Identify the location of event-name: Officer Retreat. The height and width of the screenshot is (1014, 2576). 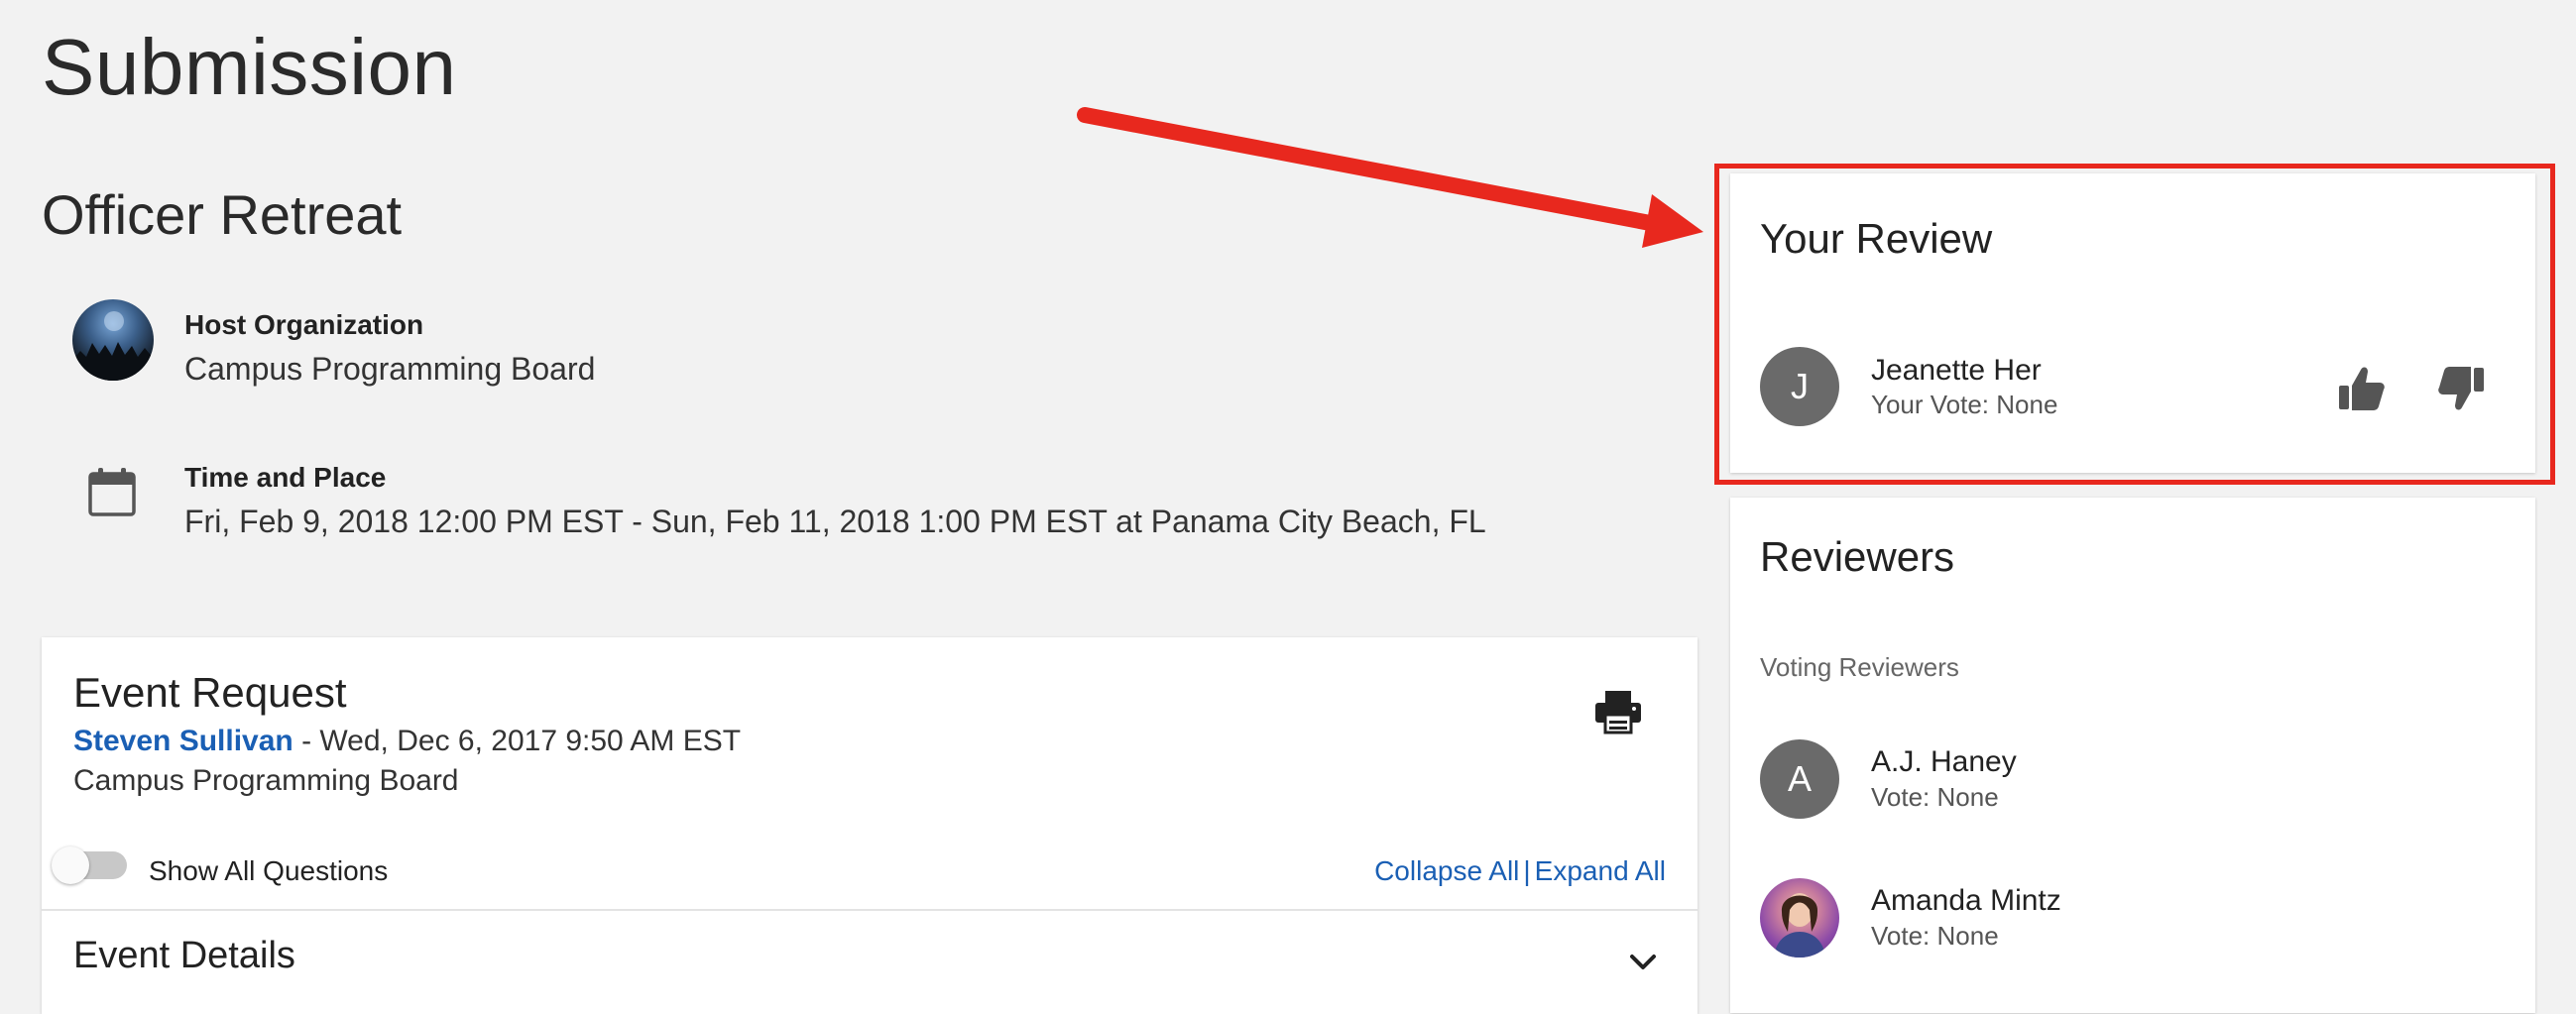
(222, 214).